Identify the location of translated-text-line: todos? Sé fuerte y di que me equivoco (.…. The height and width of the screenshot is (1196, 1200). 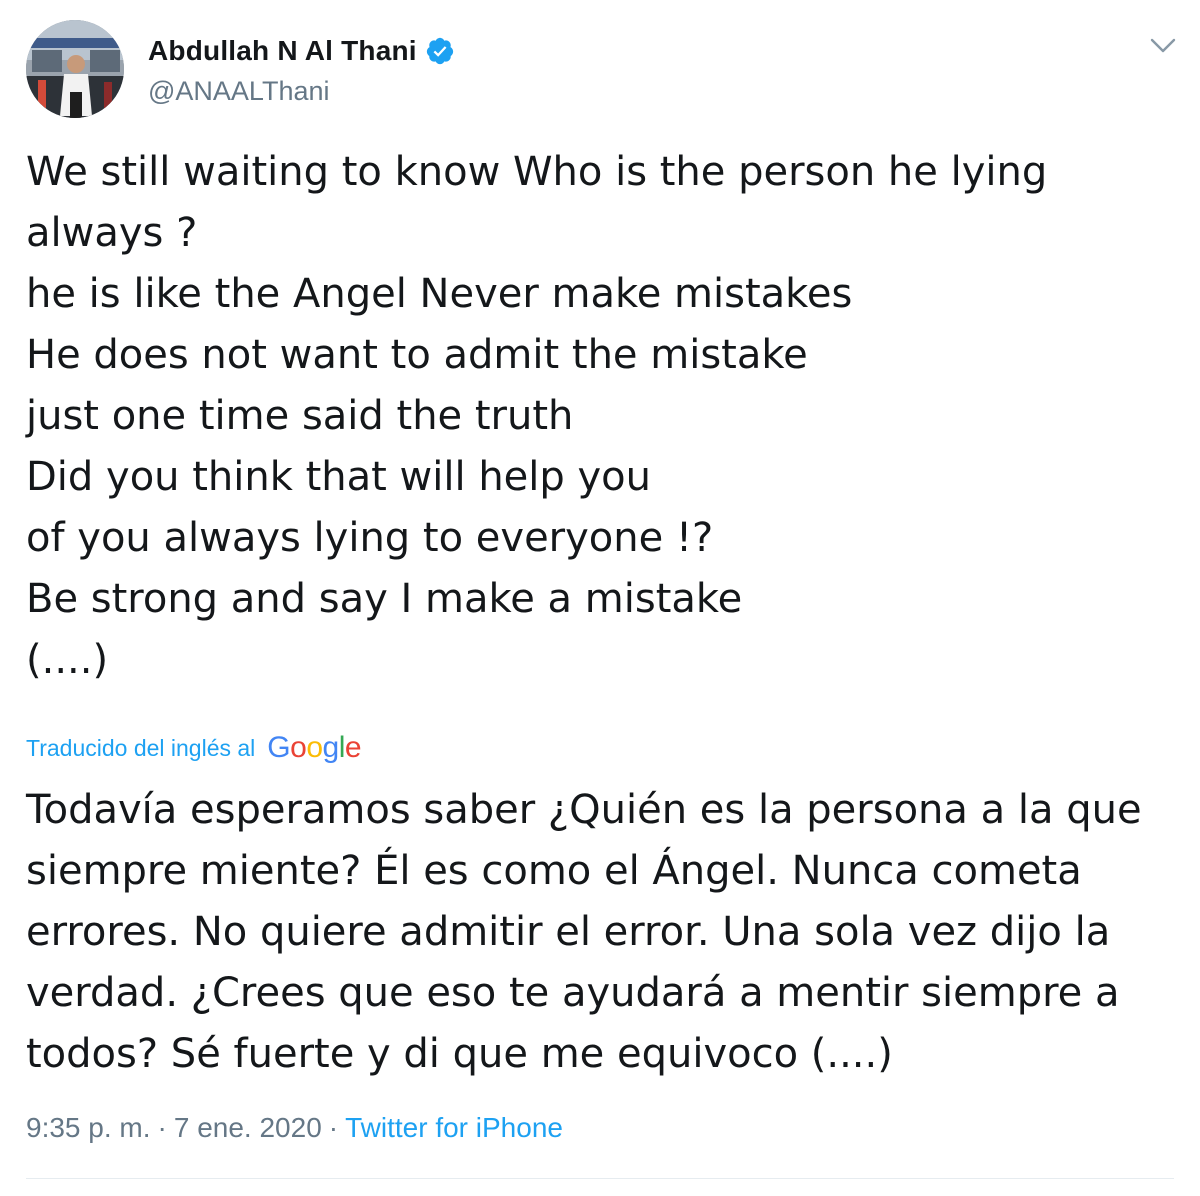
(459, 1054).